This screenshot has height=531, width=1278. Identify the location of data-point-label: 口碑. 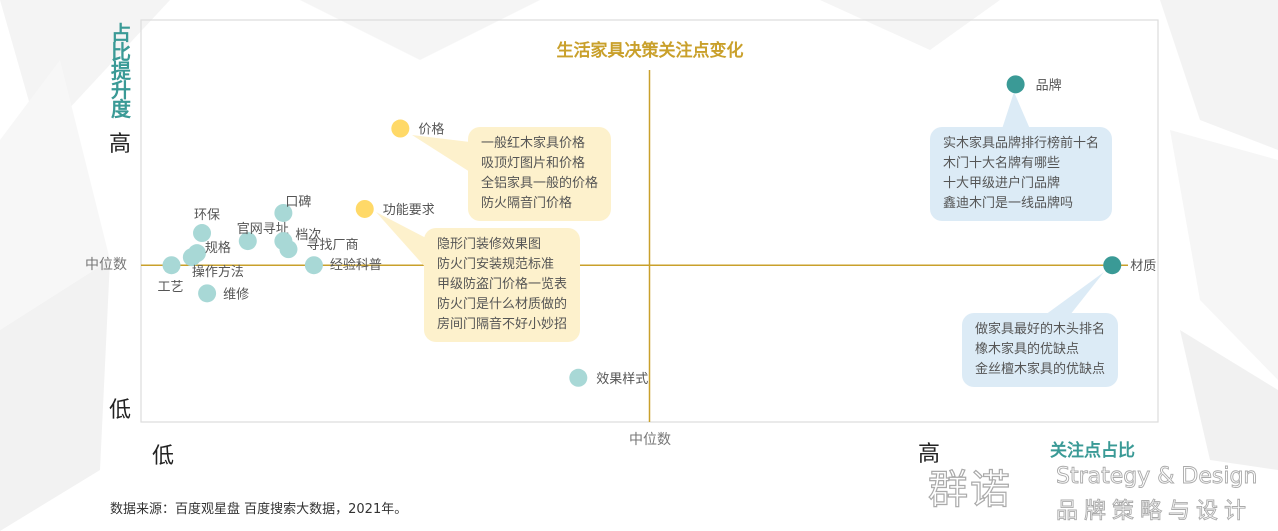
(298, 202).